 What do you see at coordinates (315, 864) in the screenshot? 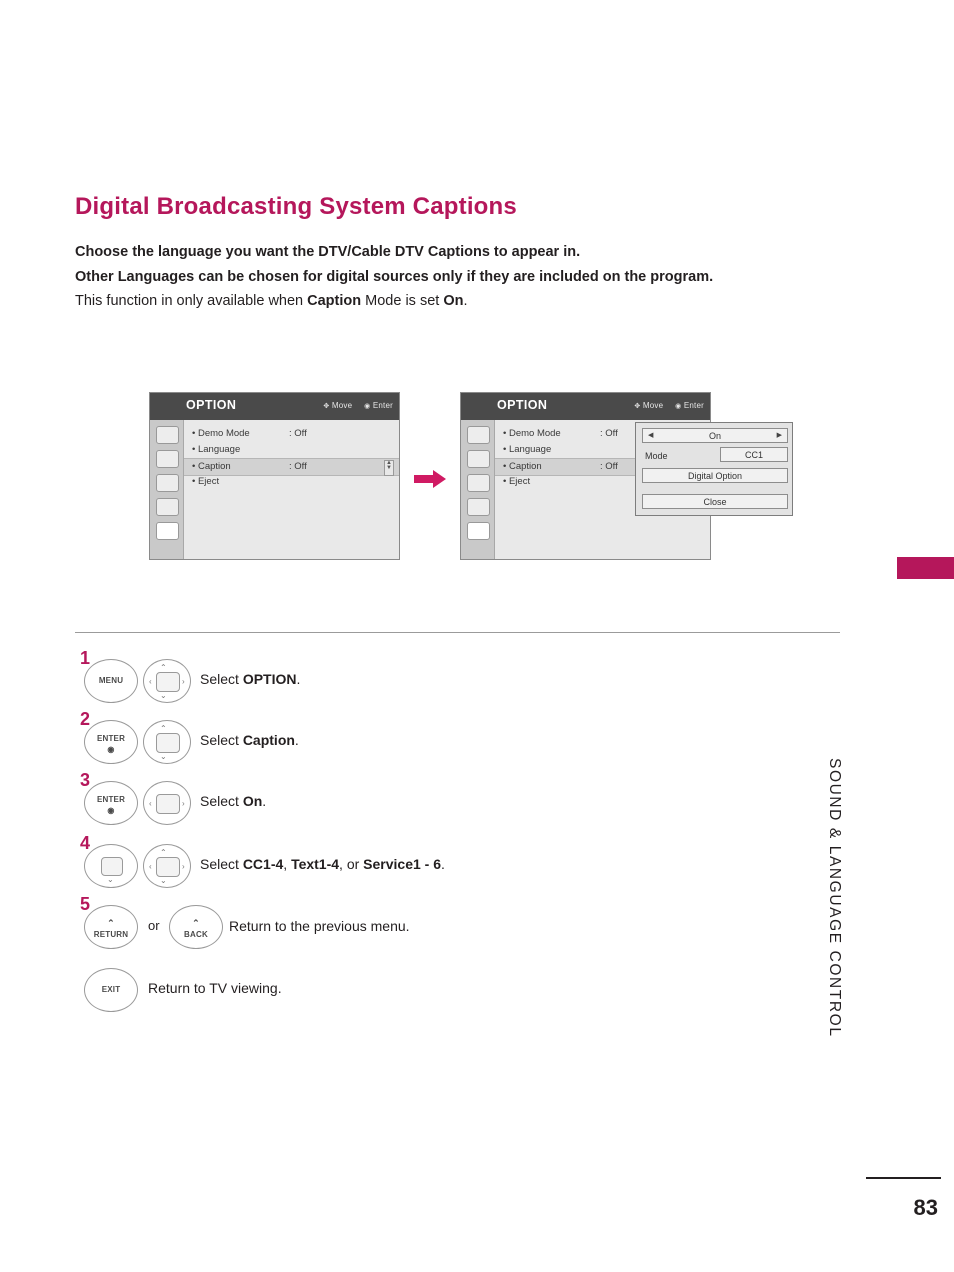
I see `step-4-text-d: Text1-4` at bounding box center [315, 864].